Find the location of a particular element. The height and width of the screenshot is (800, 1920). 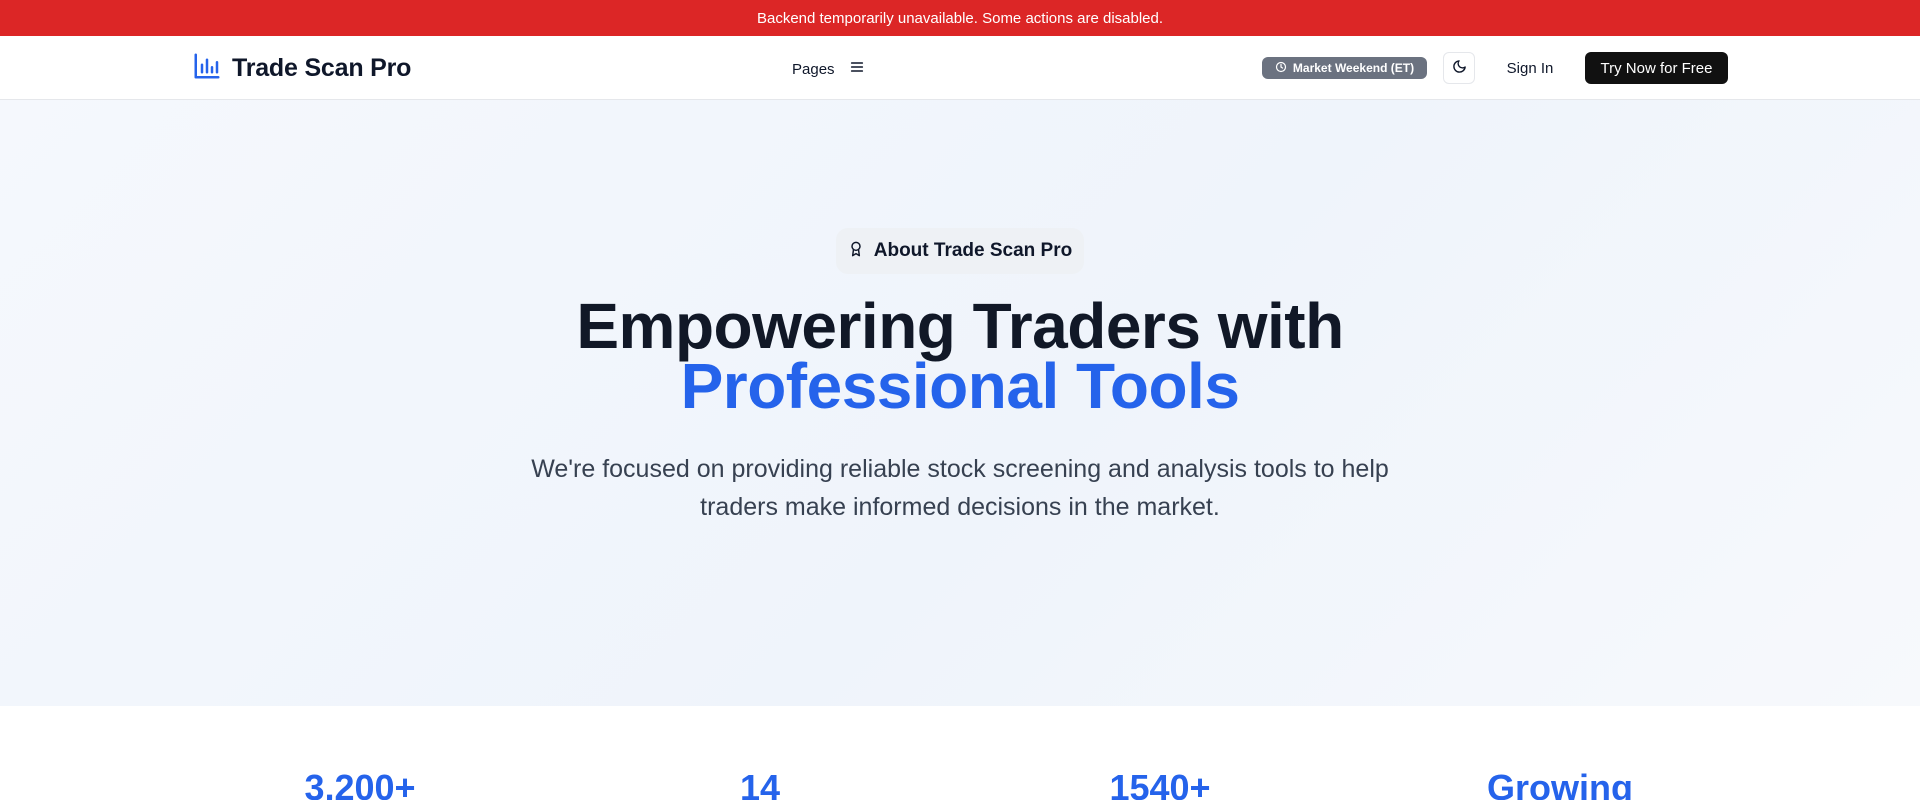

stat-value: 14 is located at coordinates (760, 783).